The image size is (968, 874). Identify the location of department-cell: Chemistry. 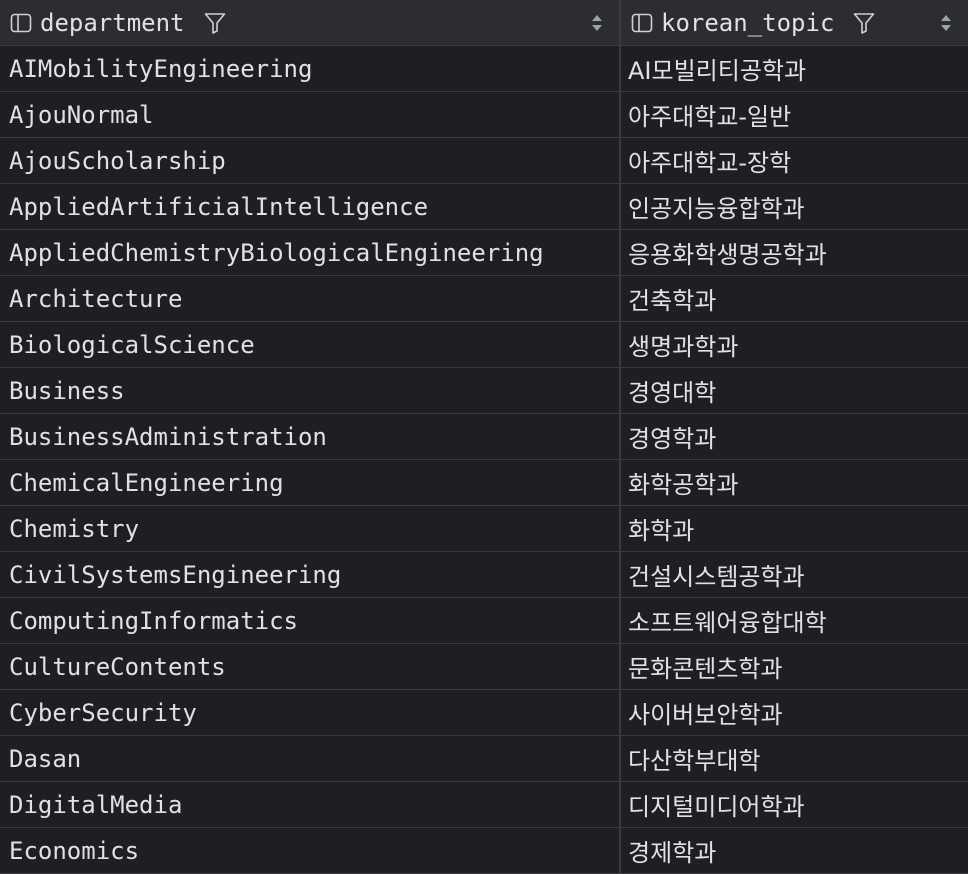
(310, 528).